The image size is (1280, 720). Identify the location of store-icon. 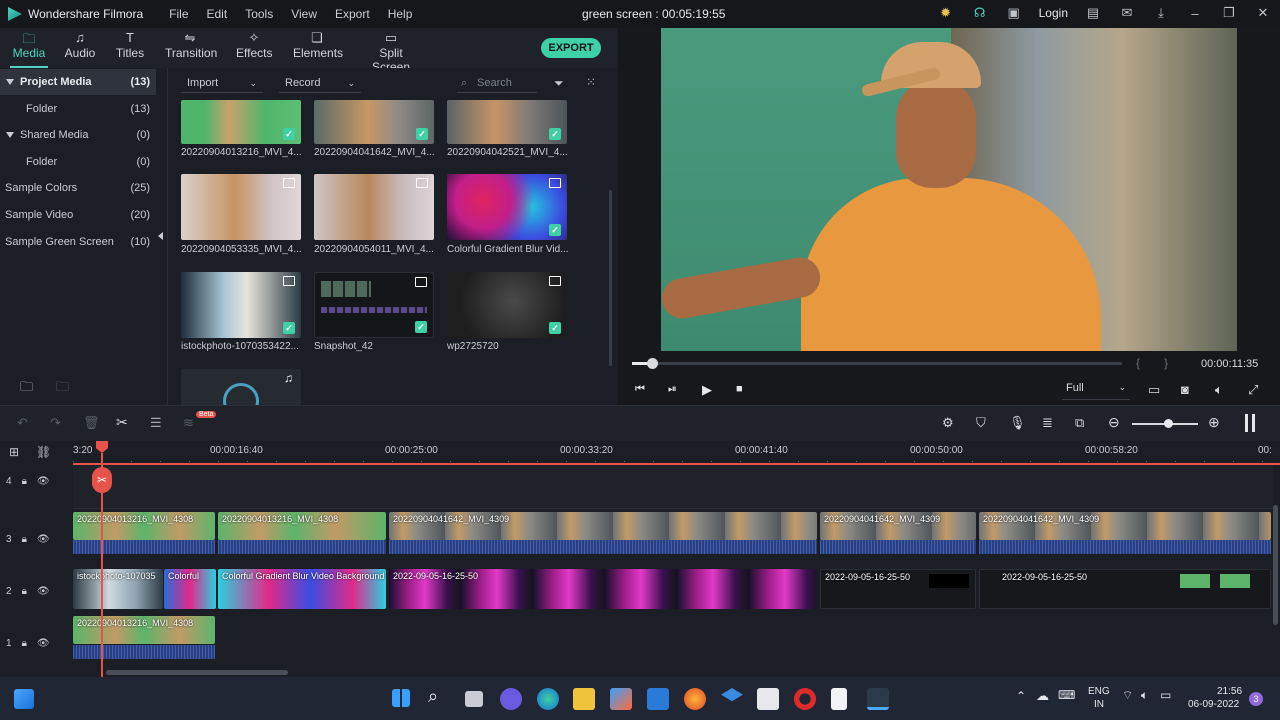
(621, 699).